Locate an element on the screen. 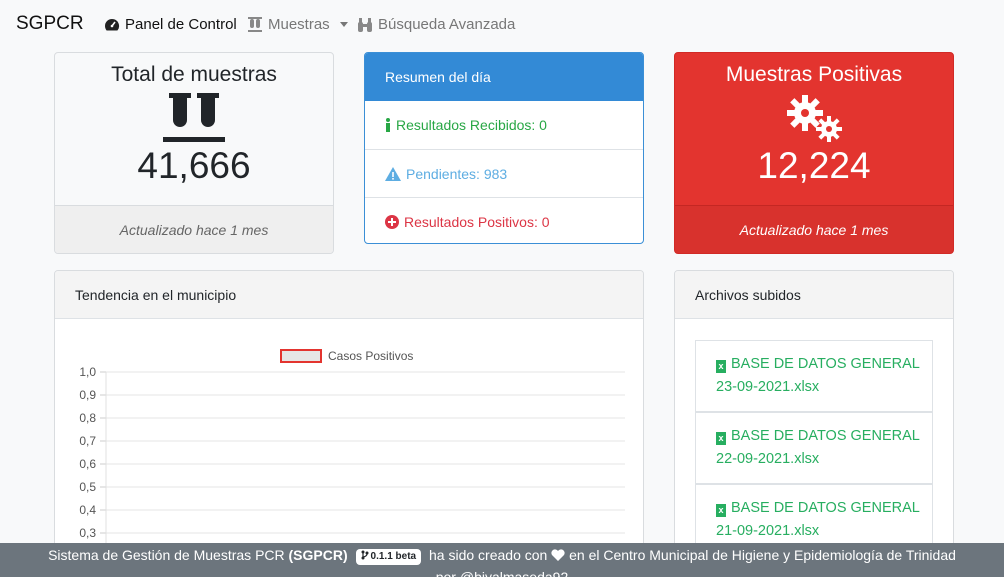  version-label: 0.1.1 beta is located at coordinates (393, 556).